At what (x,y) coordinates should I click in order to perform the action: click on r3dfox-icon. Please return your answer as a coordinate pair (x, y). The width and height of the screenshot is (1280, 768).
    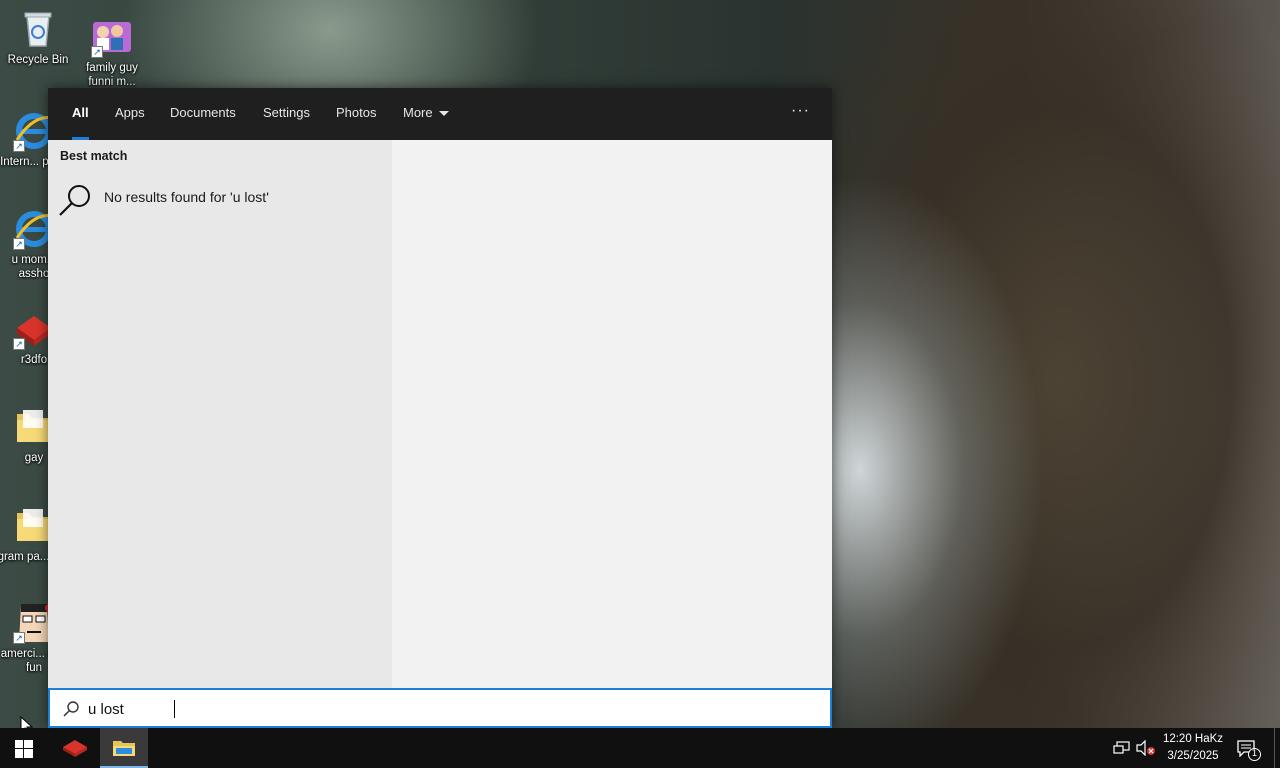
    Looking at the image, I should click on (75, 748).